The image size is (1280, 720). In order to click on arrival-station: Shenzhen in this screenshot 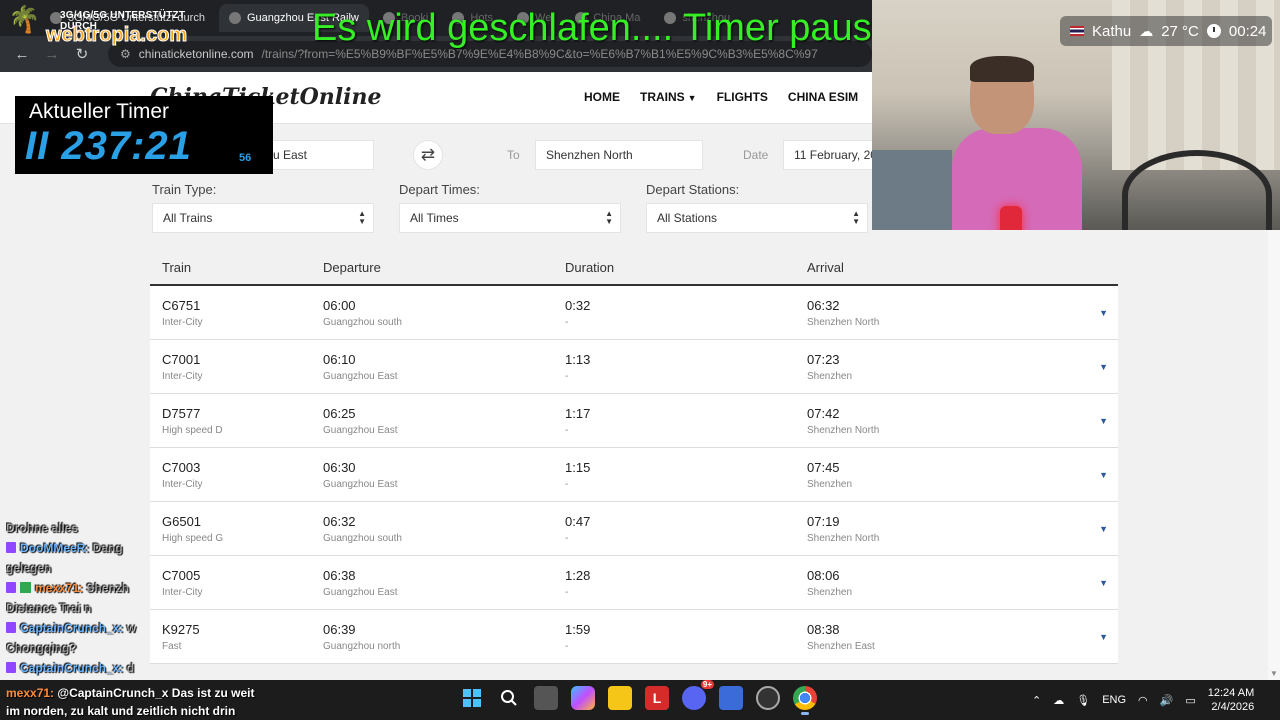, I will do `click(830, 592)`.